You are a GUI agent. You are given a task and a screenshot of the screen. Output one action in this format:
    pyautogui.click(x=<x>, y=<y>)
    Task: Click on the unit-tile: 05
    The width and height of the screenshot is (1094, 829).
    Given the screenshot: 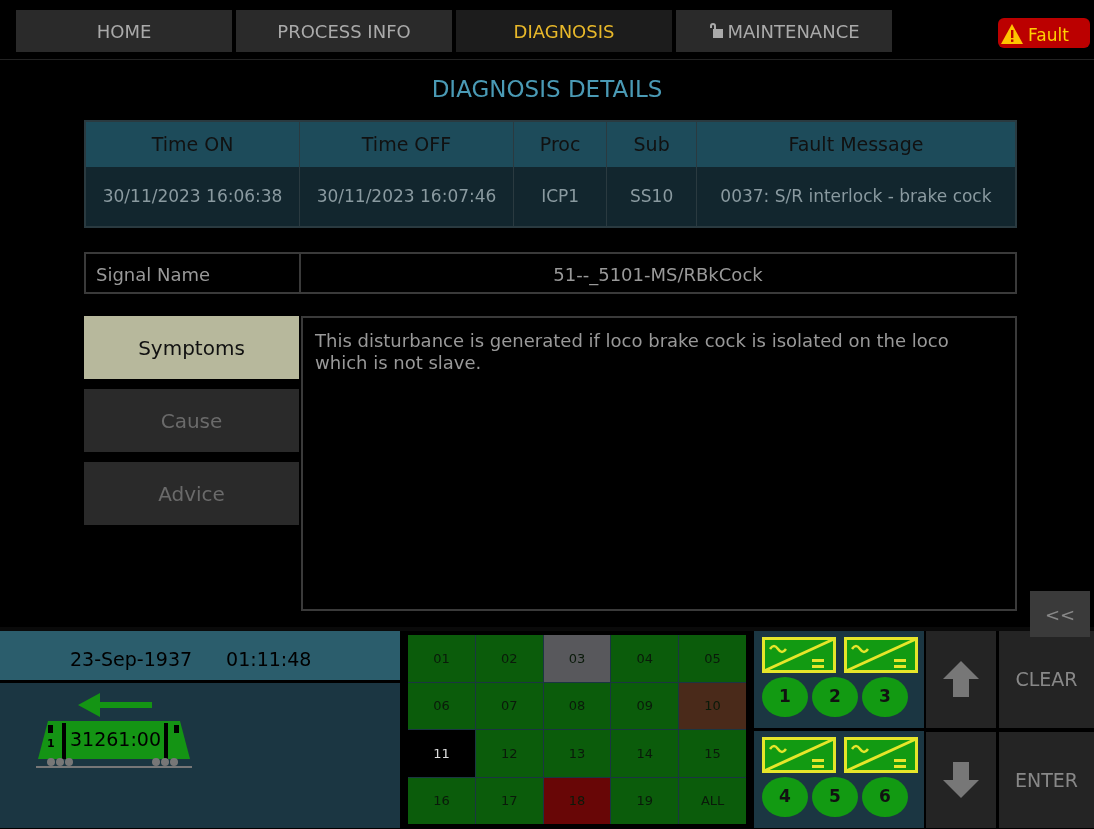 What is the action you would take?
    pyautogui.click(x=712, y=658)
    